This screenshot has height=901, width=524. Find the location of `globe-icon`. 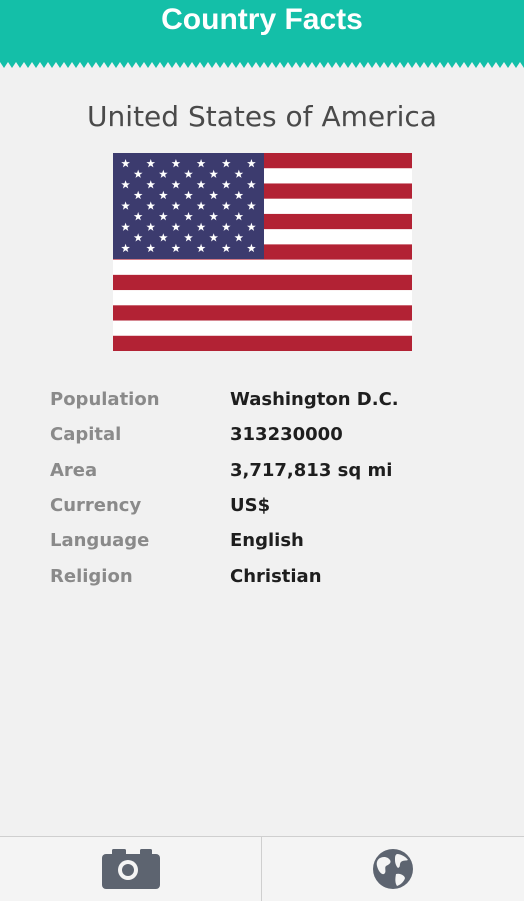

globe-icon is located at coordinates (392, 869).